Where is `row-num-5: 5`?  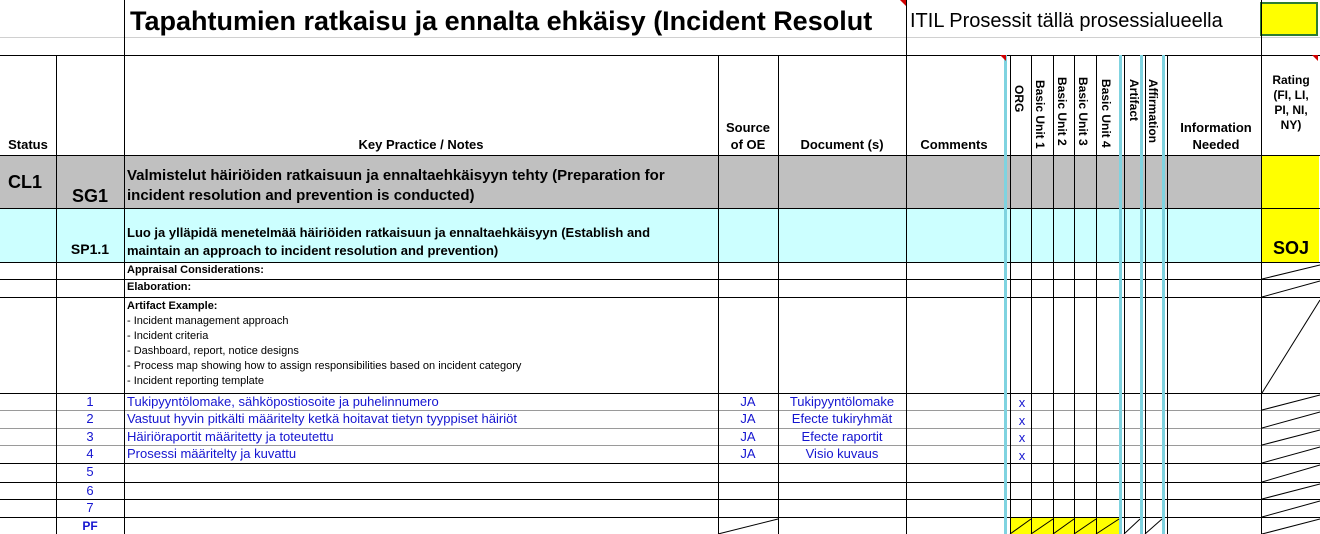 row-num-5: 5 is located at coordinates (90, 471).